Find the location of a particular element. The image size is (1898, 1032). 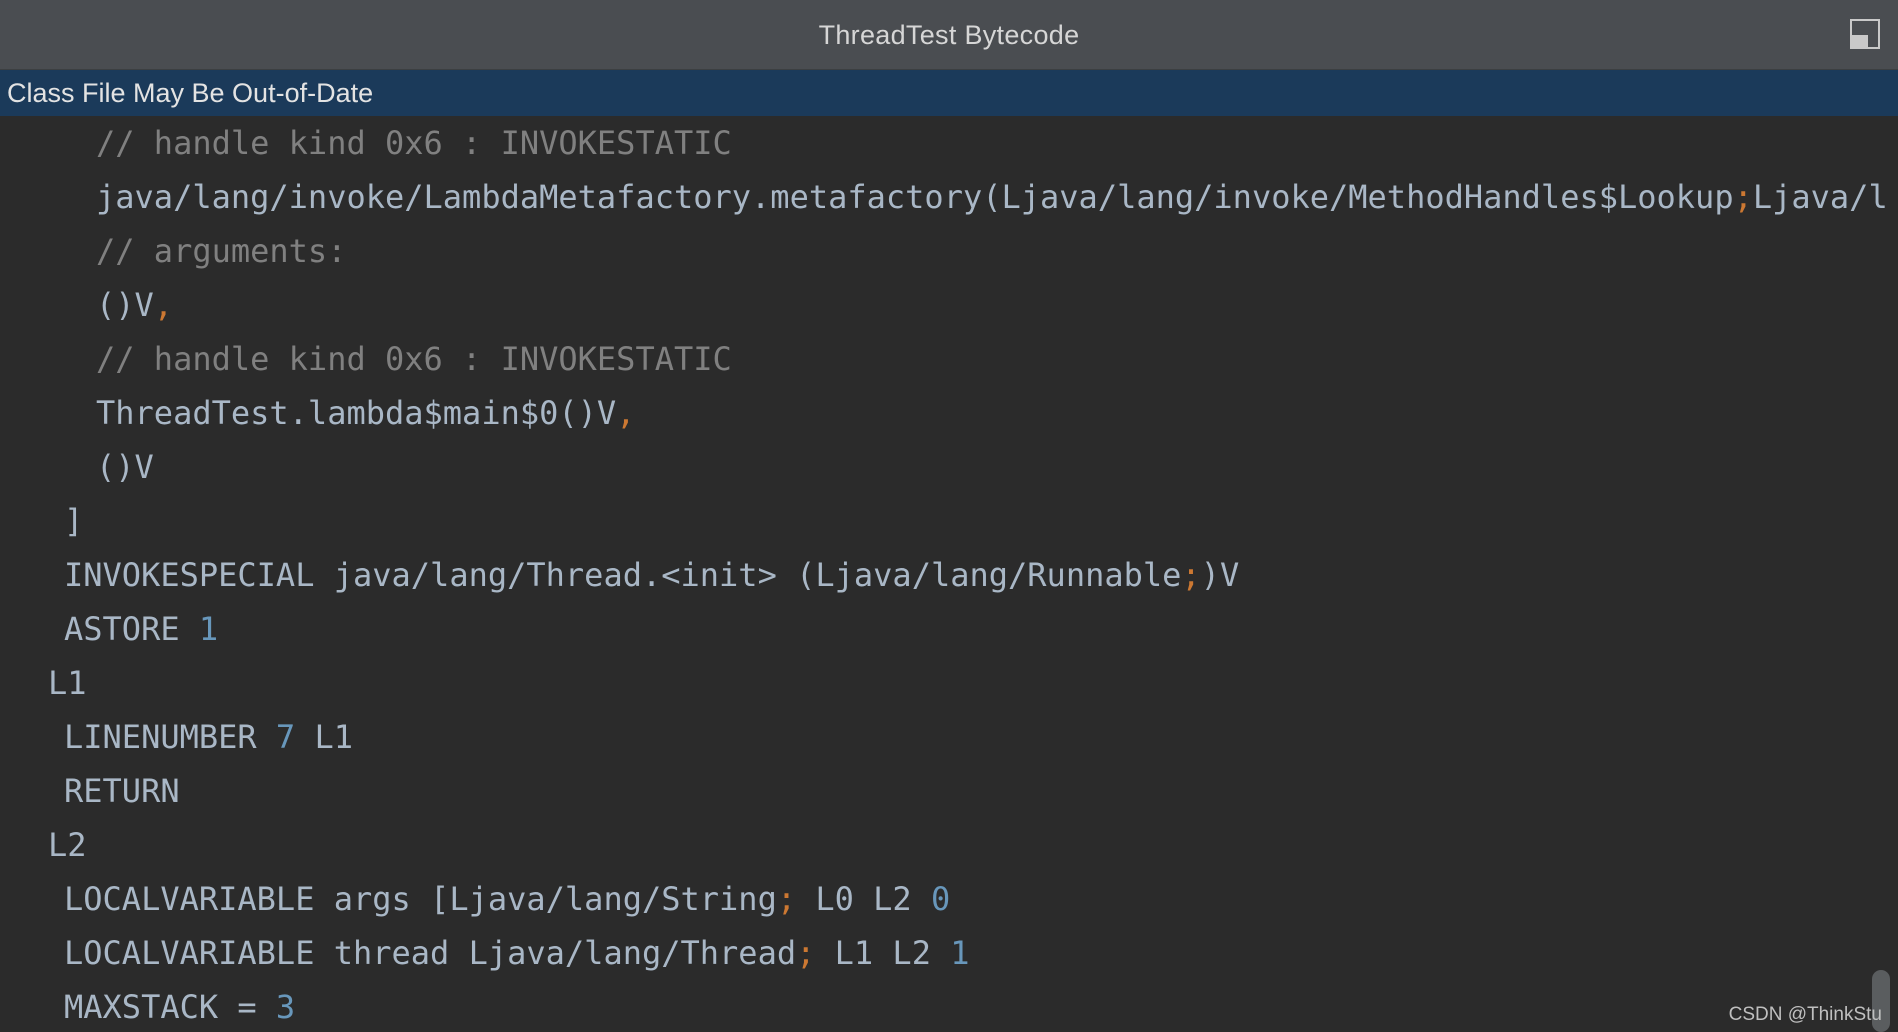

code-line: L1 is located at coordinates (67, 683).